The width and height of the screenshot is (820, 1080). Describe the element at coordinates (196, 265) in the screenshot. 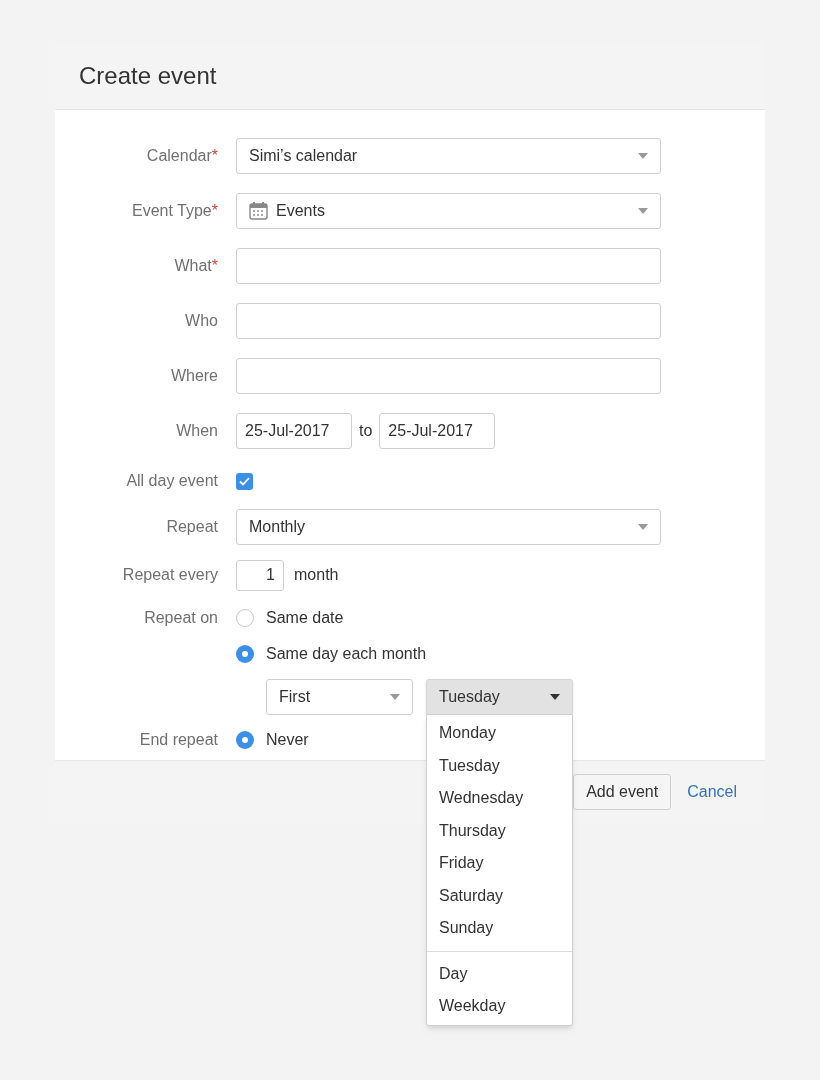

I see `field-label: What*` at that location.